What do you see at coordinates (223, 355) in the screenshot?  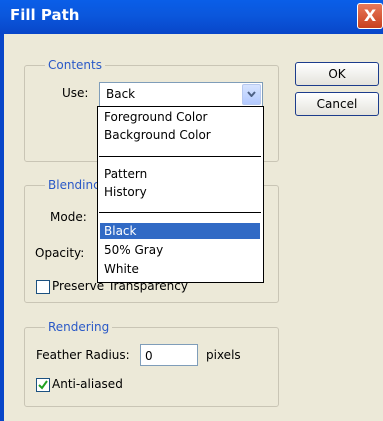 I see `pixels-label: pixels` at bounding box center [223, 355].